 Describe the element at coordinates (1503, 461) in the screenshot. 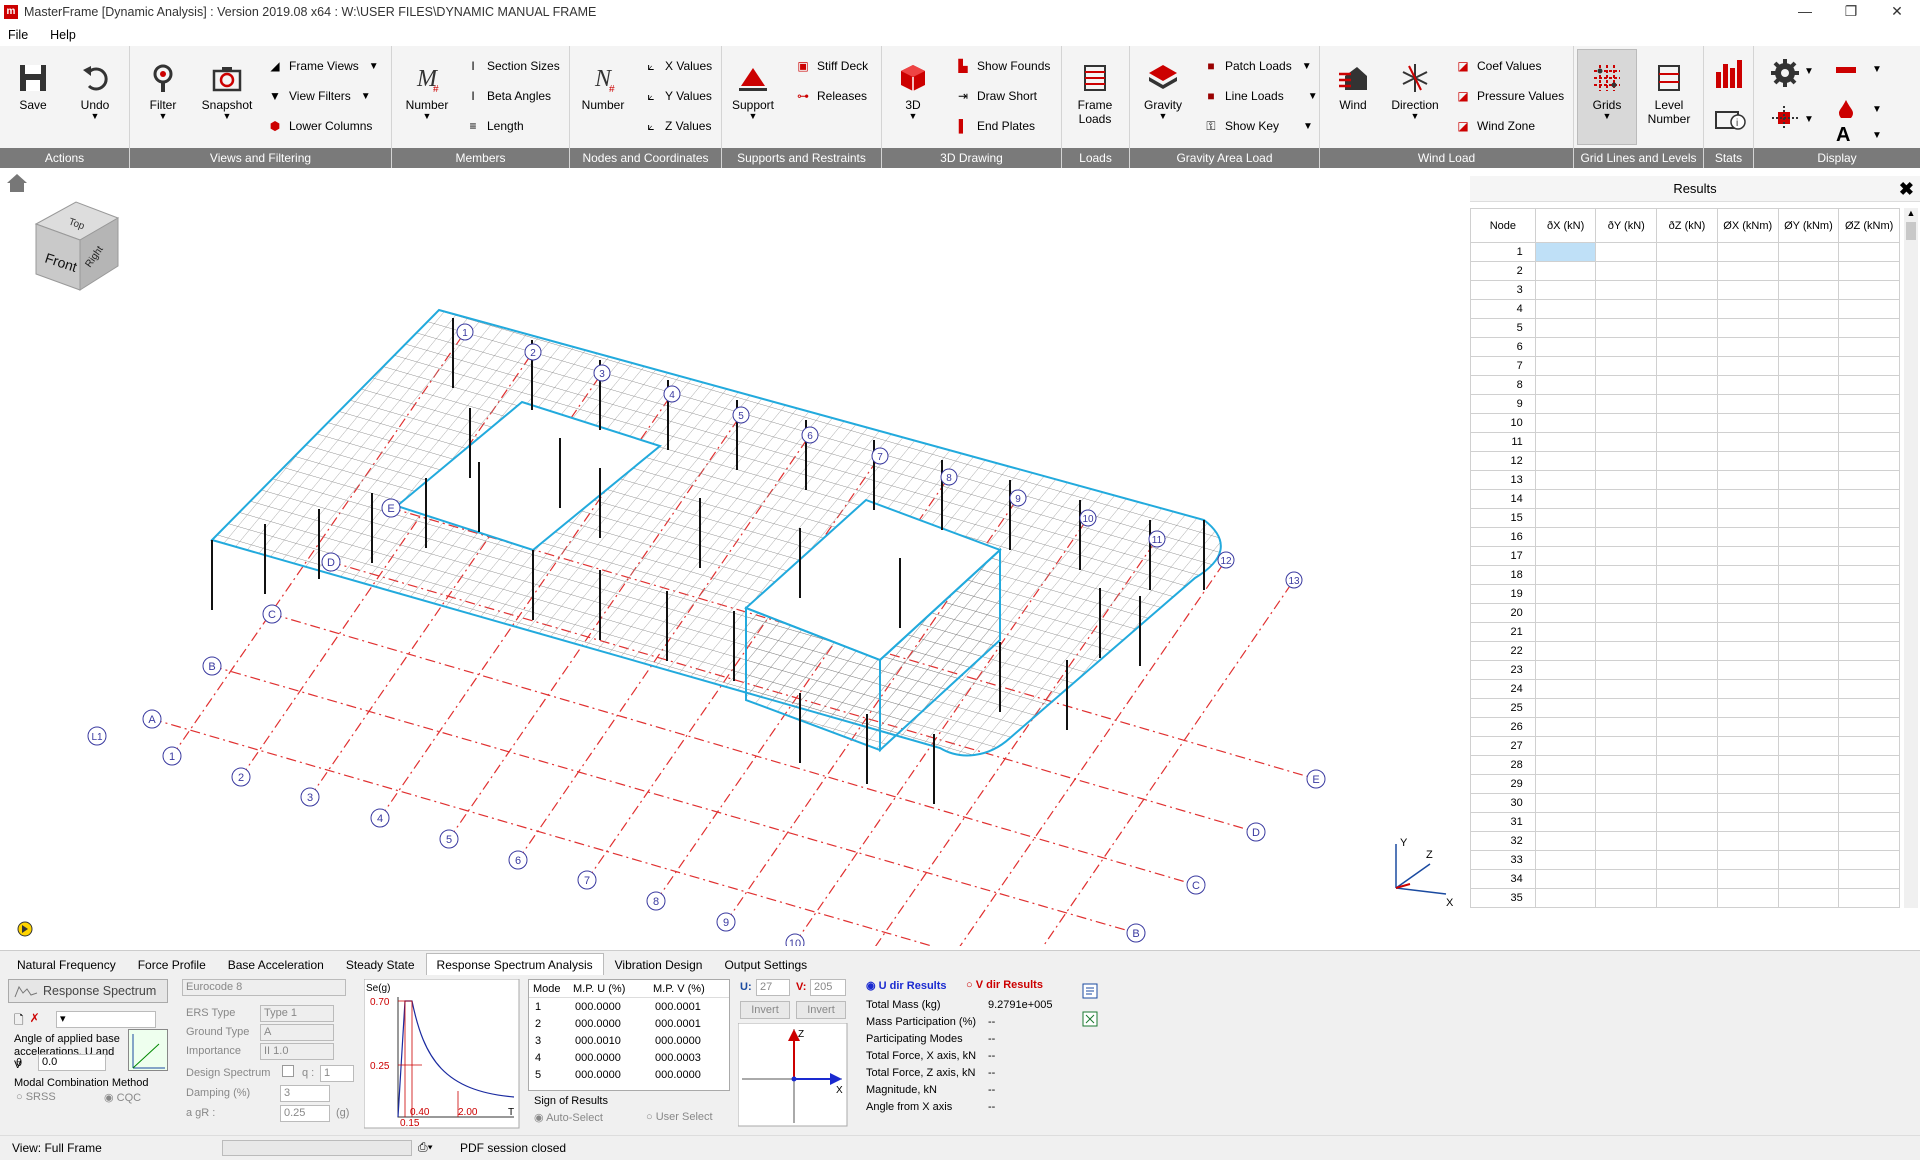

I see `node-id-cell: 12` at that location.